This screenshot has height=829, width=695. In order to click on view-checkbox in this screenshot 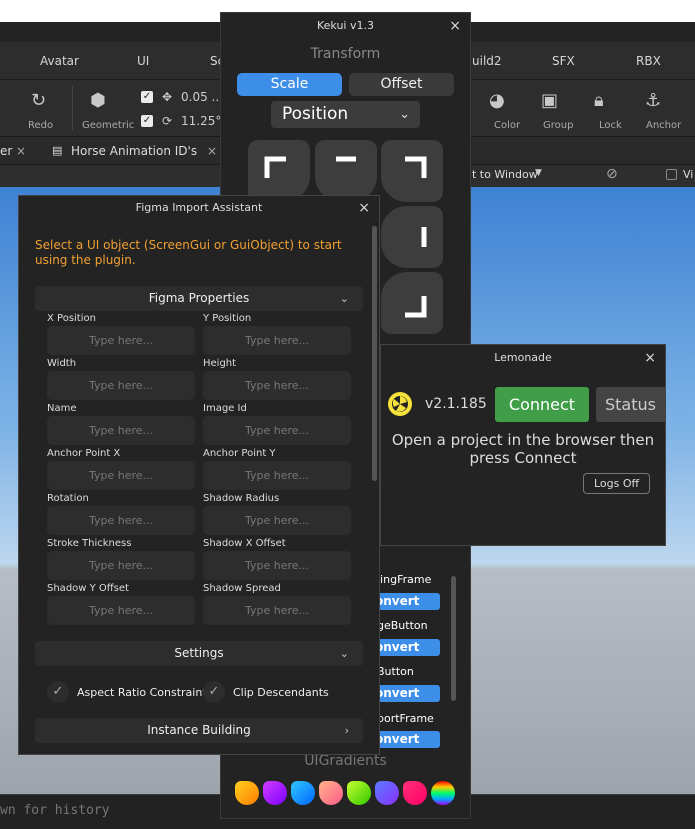, I will do `click(671, 174)`.